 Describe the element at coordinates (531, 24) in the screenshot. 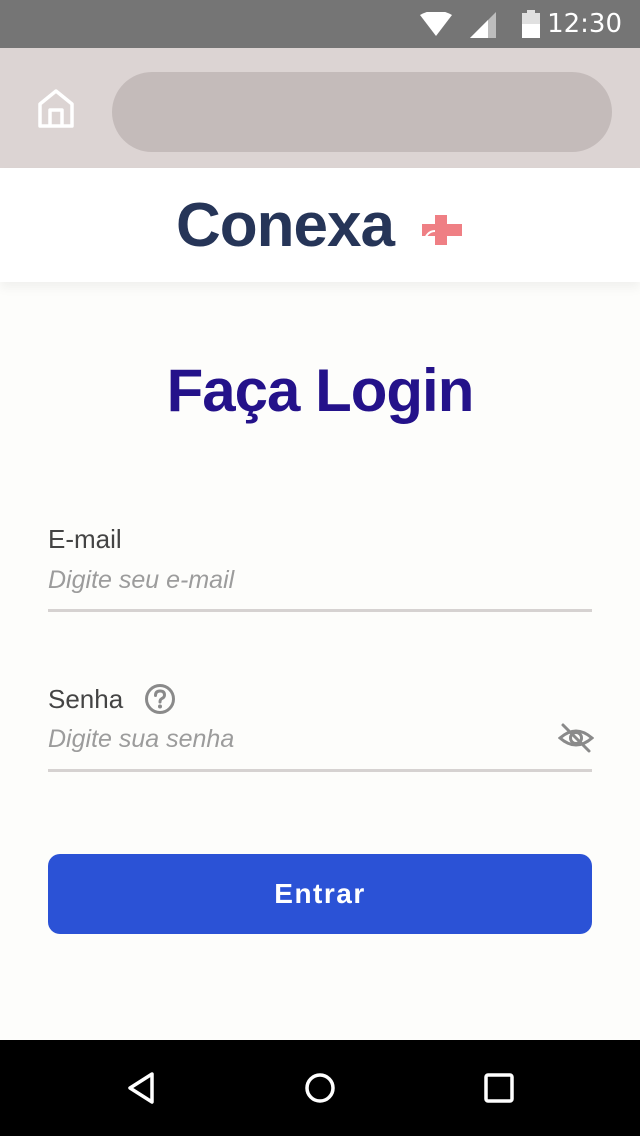

I see `battery-icon` at that location.